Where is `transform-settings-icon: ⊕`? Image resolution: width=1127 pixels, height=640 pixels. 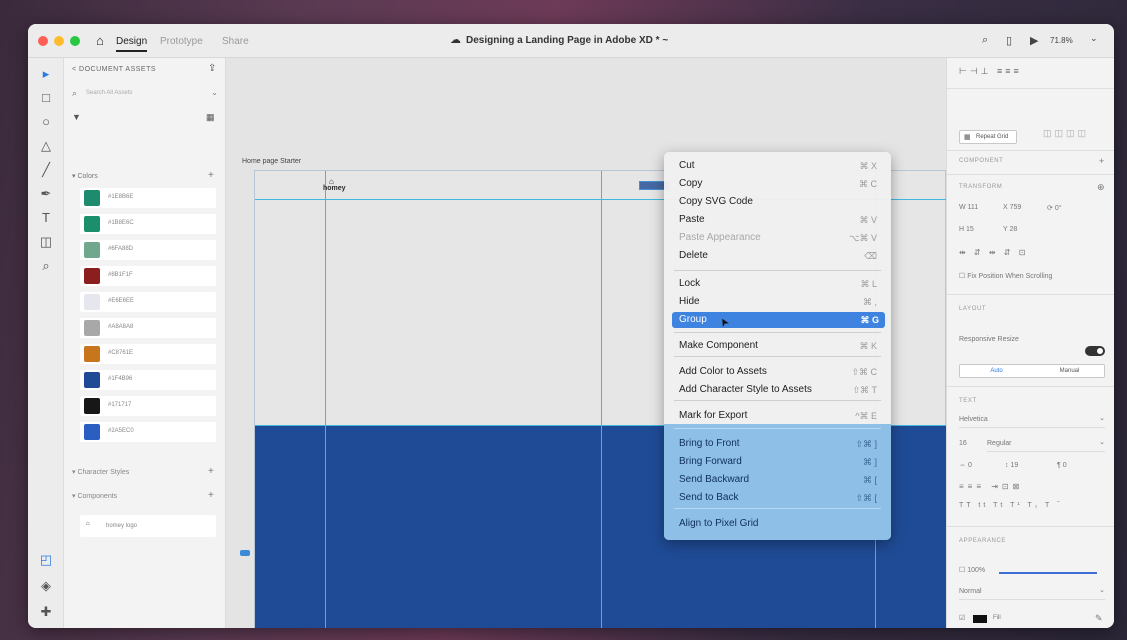 transform-settings-icon: ⊕ is located at coordinates (1101, 187).